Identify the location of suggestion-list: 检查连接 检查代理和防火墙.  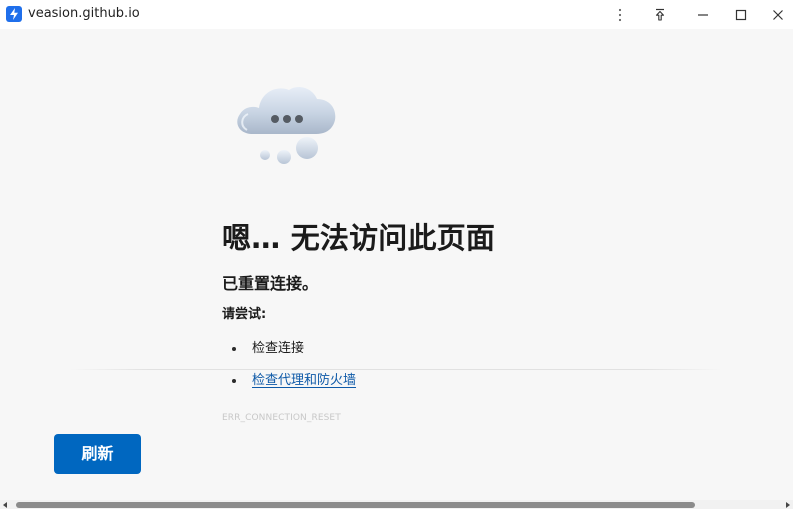
(292, 371).